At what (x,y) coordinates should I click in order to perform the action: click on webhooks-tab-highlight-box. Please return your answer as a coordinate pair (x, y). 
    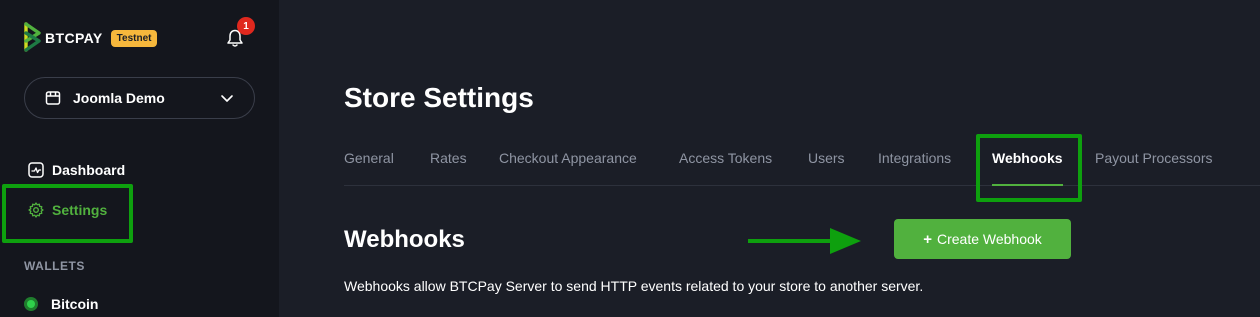
    Looking at the image, I should click on (1029, 168).